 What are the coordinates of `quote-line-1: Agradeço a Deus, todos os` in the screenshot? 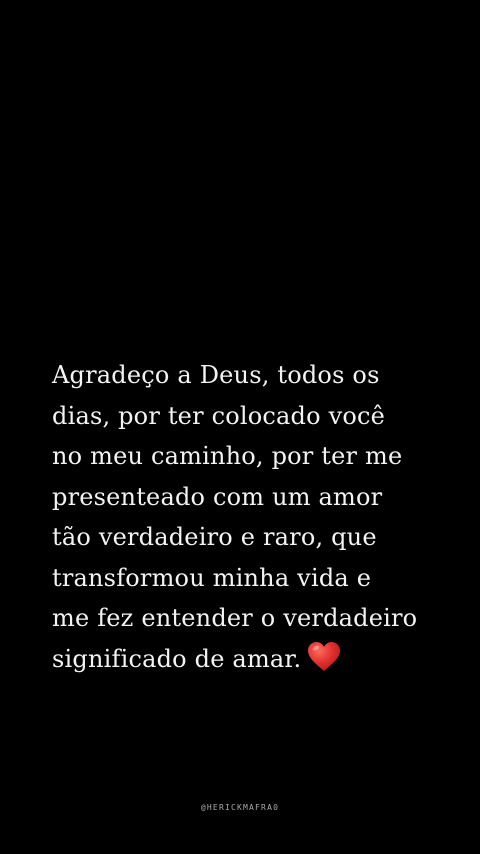 It's located at (216, 375).